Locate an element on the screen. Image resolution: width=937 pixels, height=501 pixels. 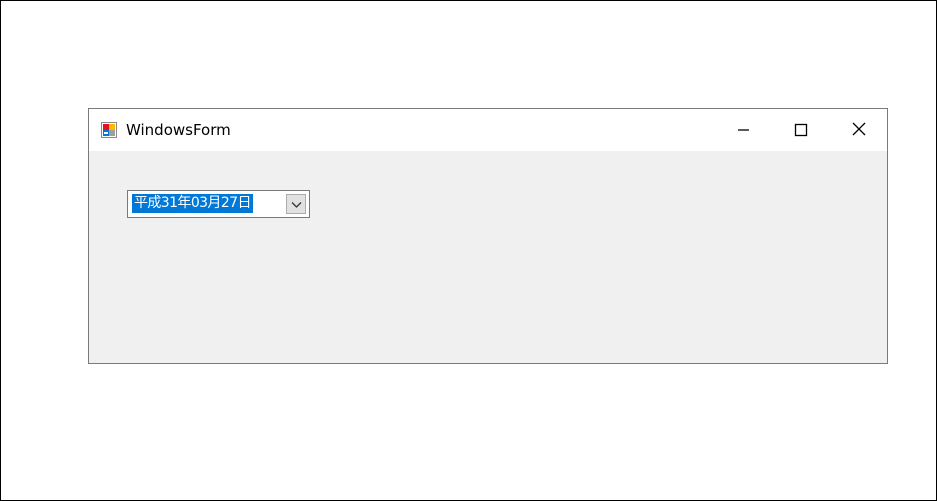
close-button is located at coordinates (859, 130).